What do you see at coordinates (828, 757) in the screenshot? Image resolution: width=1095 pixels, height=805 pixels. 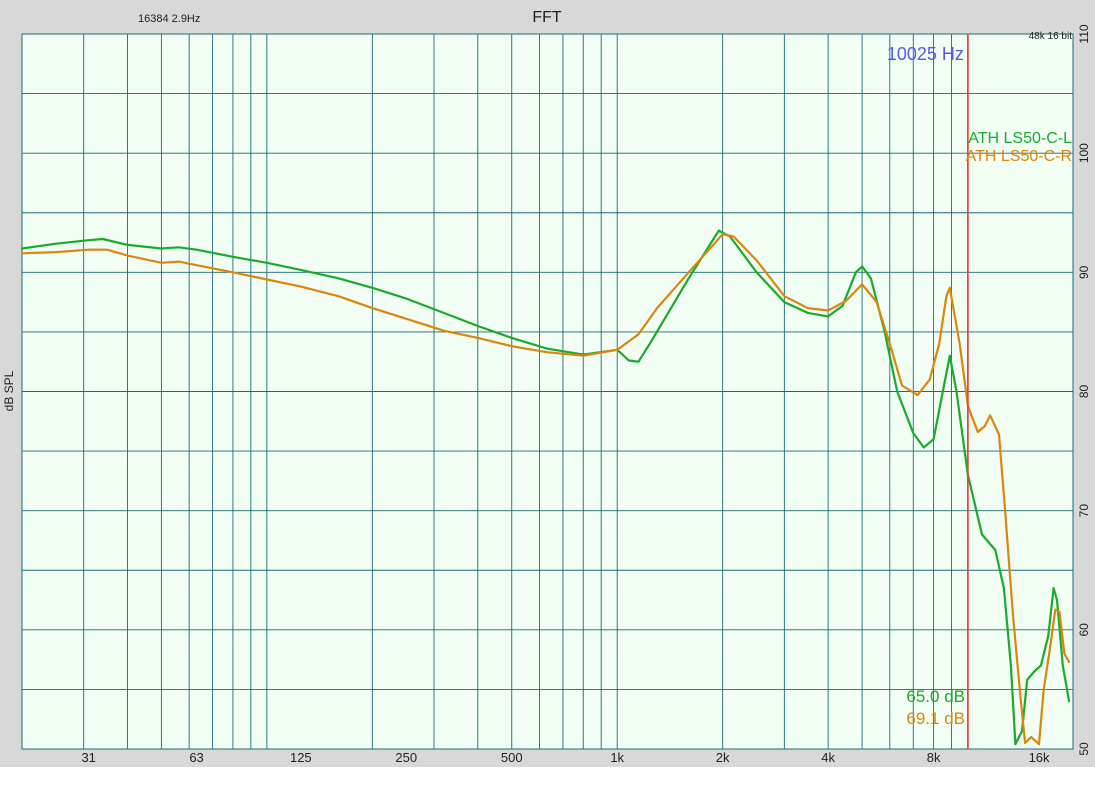 I see `x-tick-label: 4k` at bounding box center [828, 757].